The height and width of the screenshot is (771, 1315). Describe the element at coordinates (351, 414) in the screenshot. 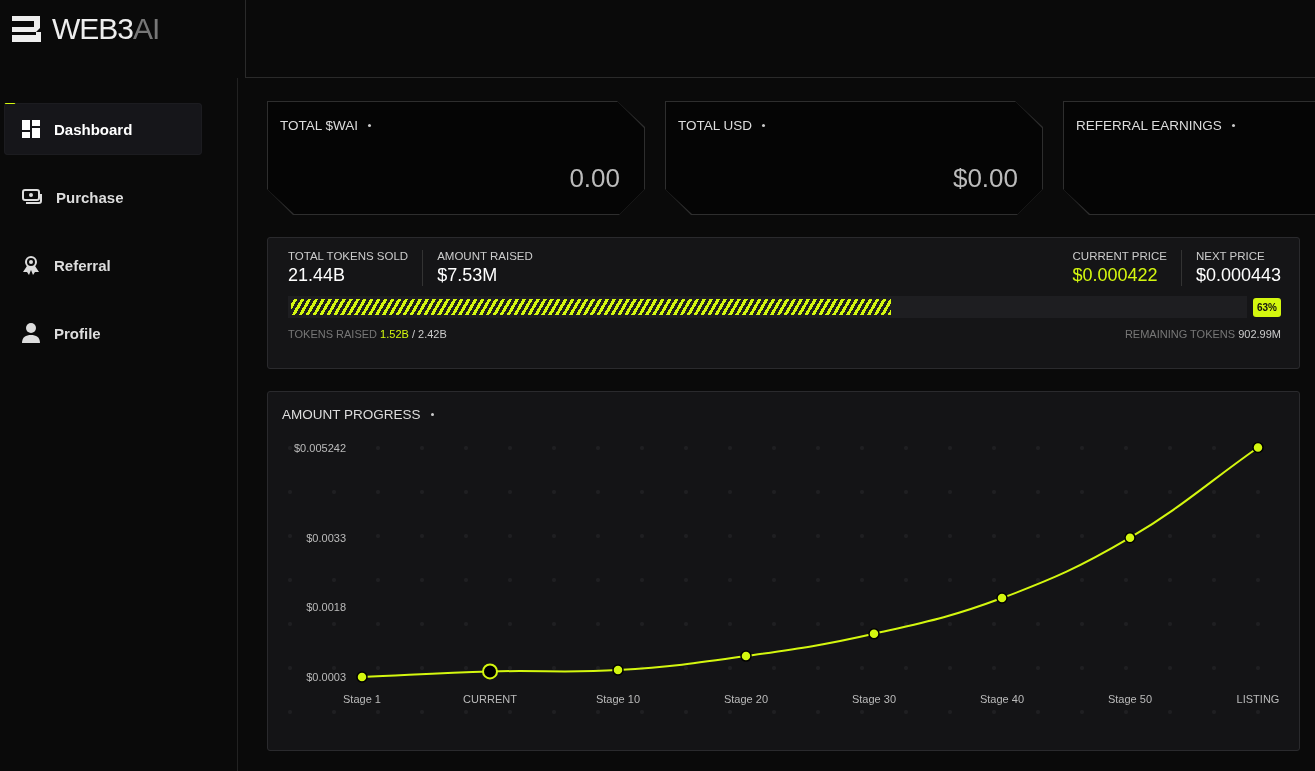

I see `chart-title: AMOUNT PROGRESS` at that location.